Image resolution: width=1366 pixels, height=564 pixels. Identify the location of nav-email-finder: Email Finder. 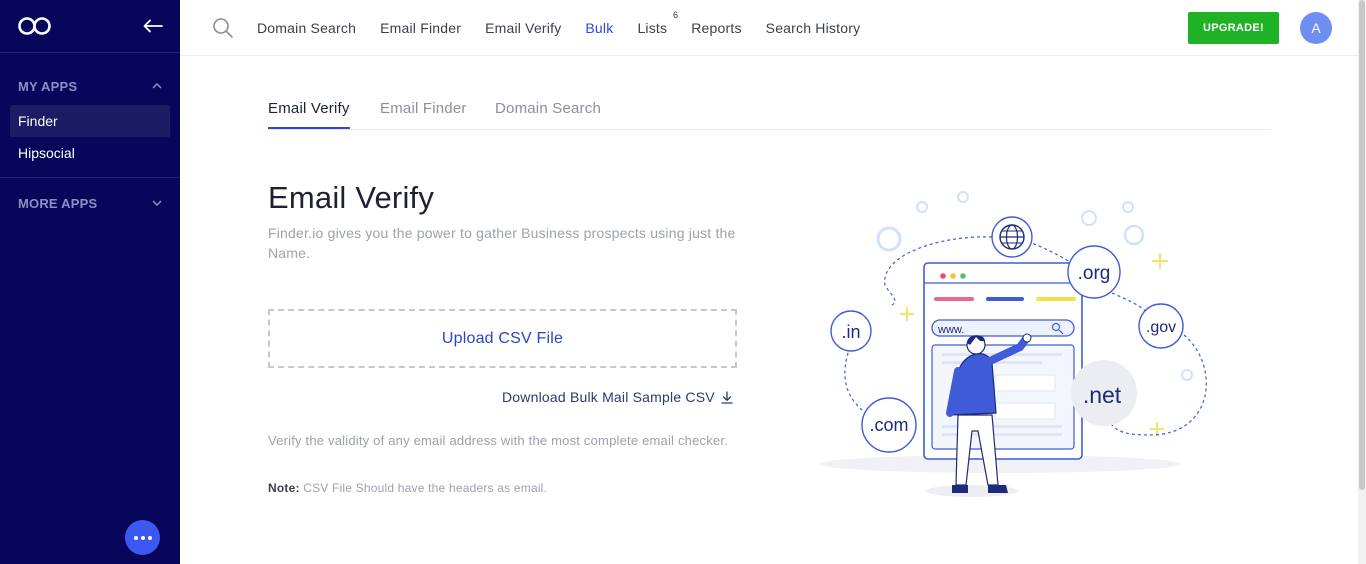
(420, 28).